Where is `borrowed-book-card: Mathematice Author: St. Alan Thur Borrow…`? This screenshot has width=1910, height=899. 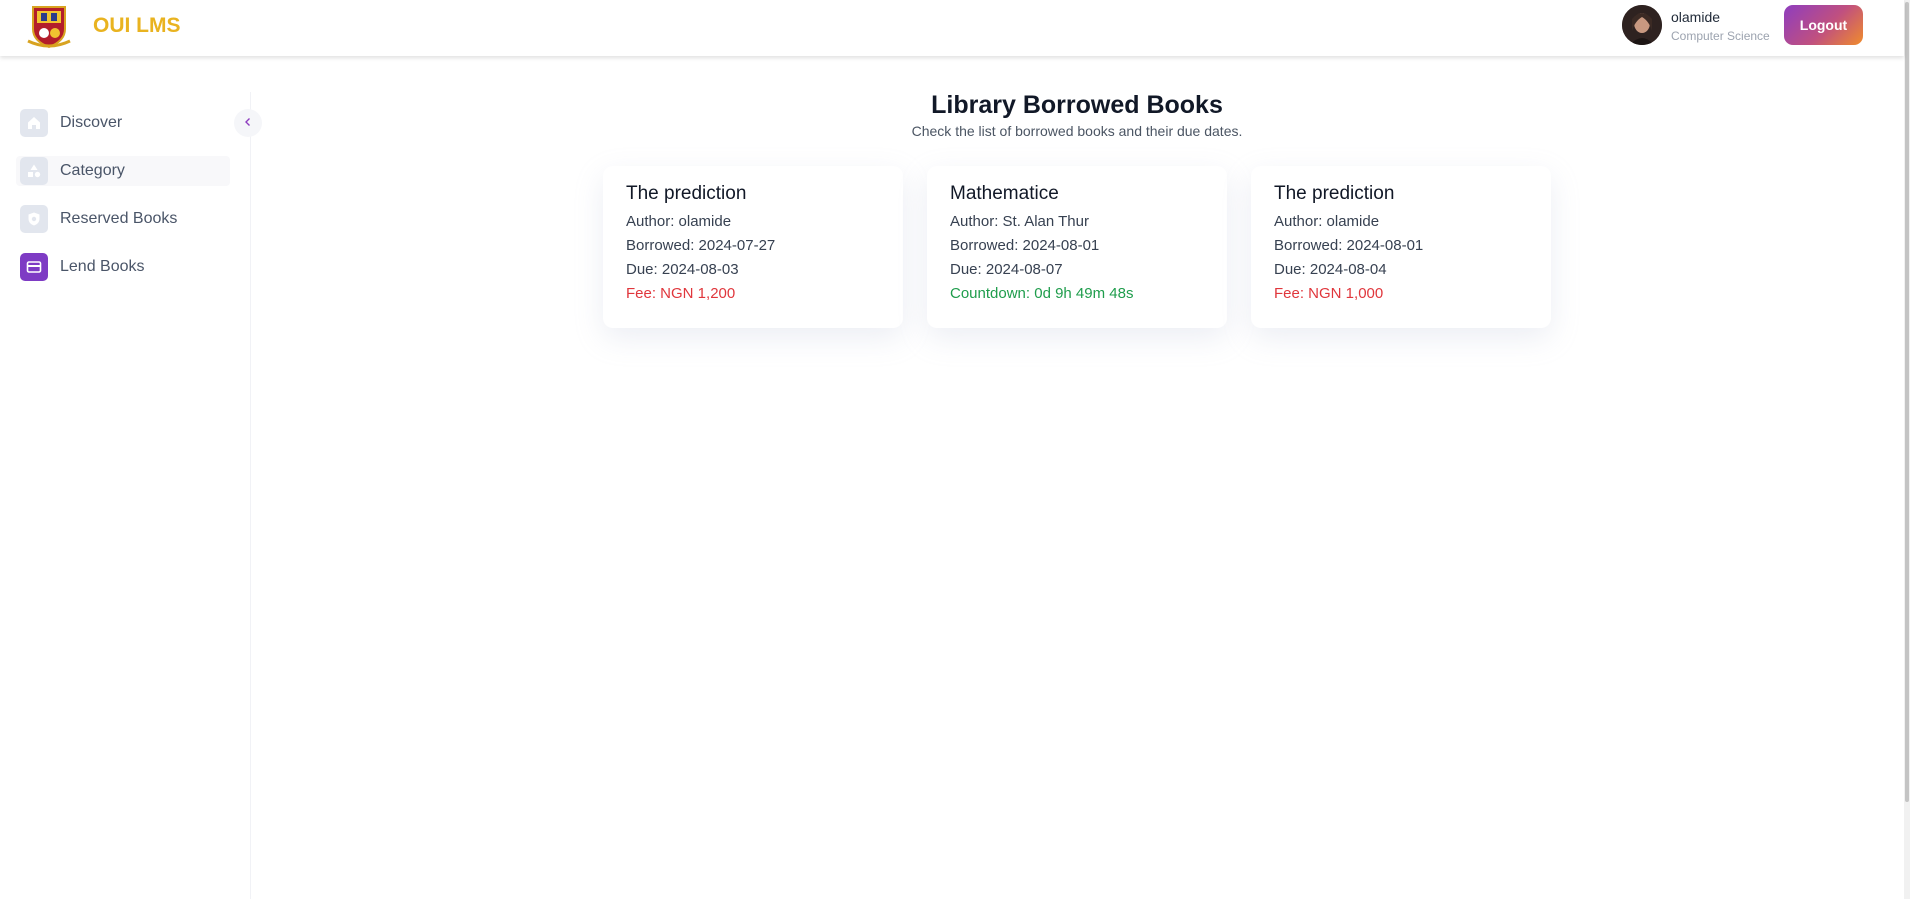
borrowed-book-card: Mathematice Author: St. Alan Thur Borrow… is located at coordinates (1077, 247).